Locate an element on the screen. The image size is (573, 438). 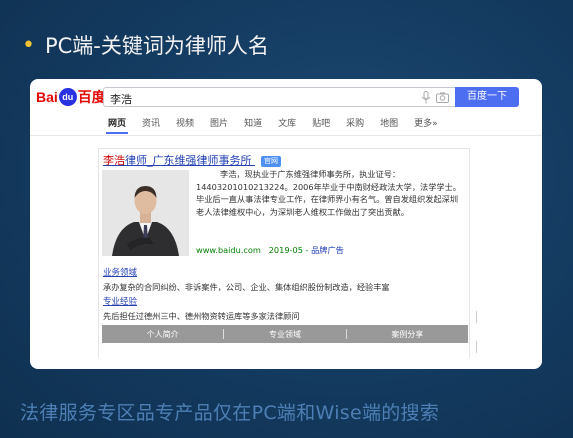
lawyer-portrait-image is located at coordinates (145, 213).